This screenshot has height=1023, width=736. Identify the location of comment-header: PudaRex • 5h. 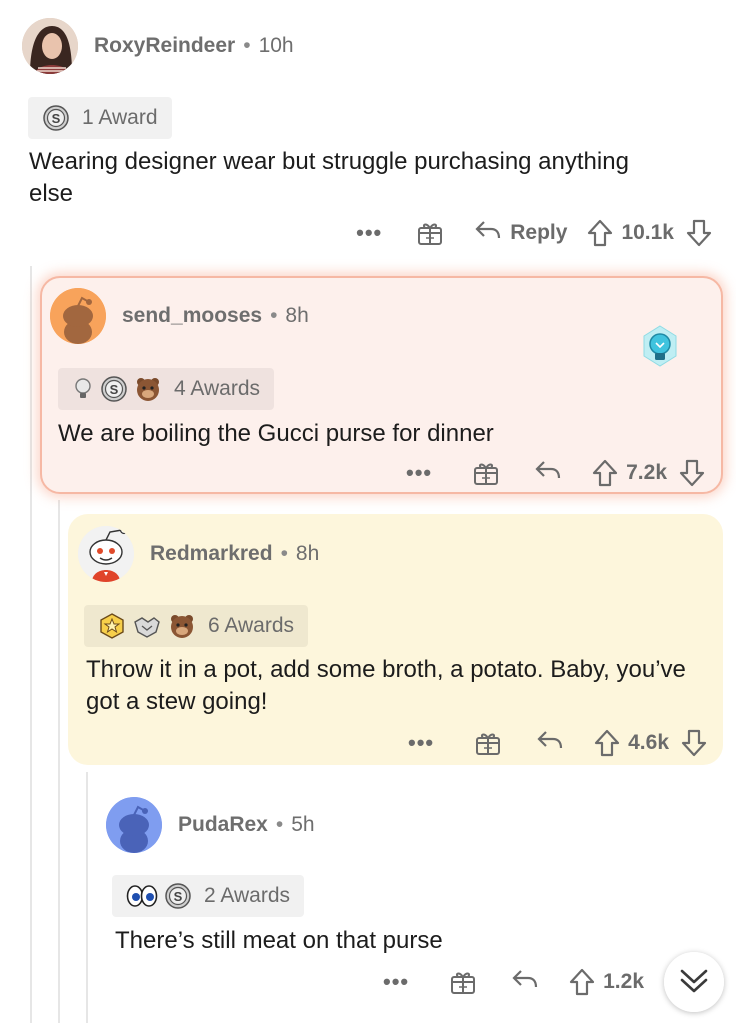
(210, 825).